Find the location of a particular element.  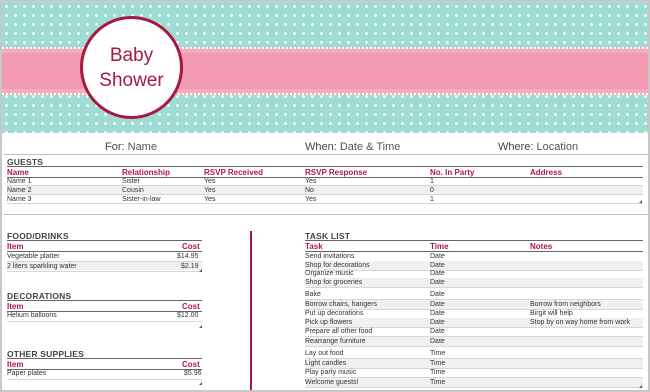

supplies-col-cost: Cost is located at coordinates (191, 364).